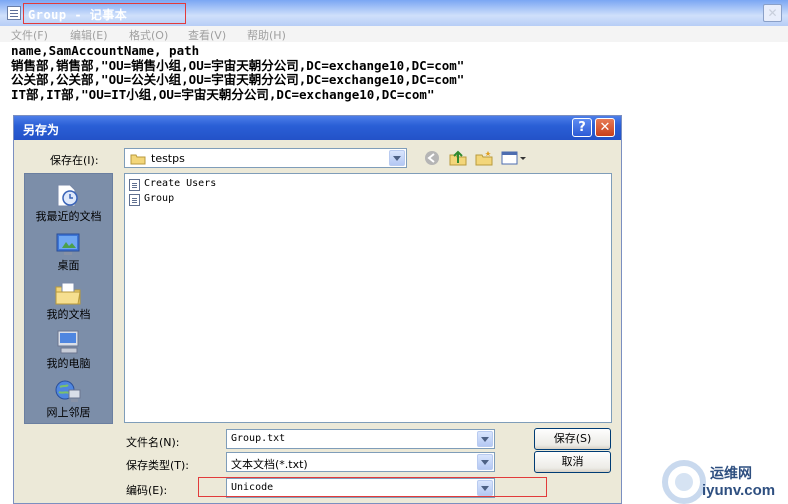 Image resolution: width=788 pixels, height=504 pixels. What do you see at coordinates (269, 464) in the screenshot?
I see `filetype-value: 文本文档(*.txt)` at bounding box center [269, 464].